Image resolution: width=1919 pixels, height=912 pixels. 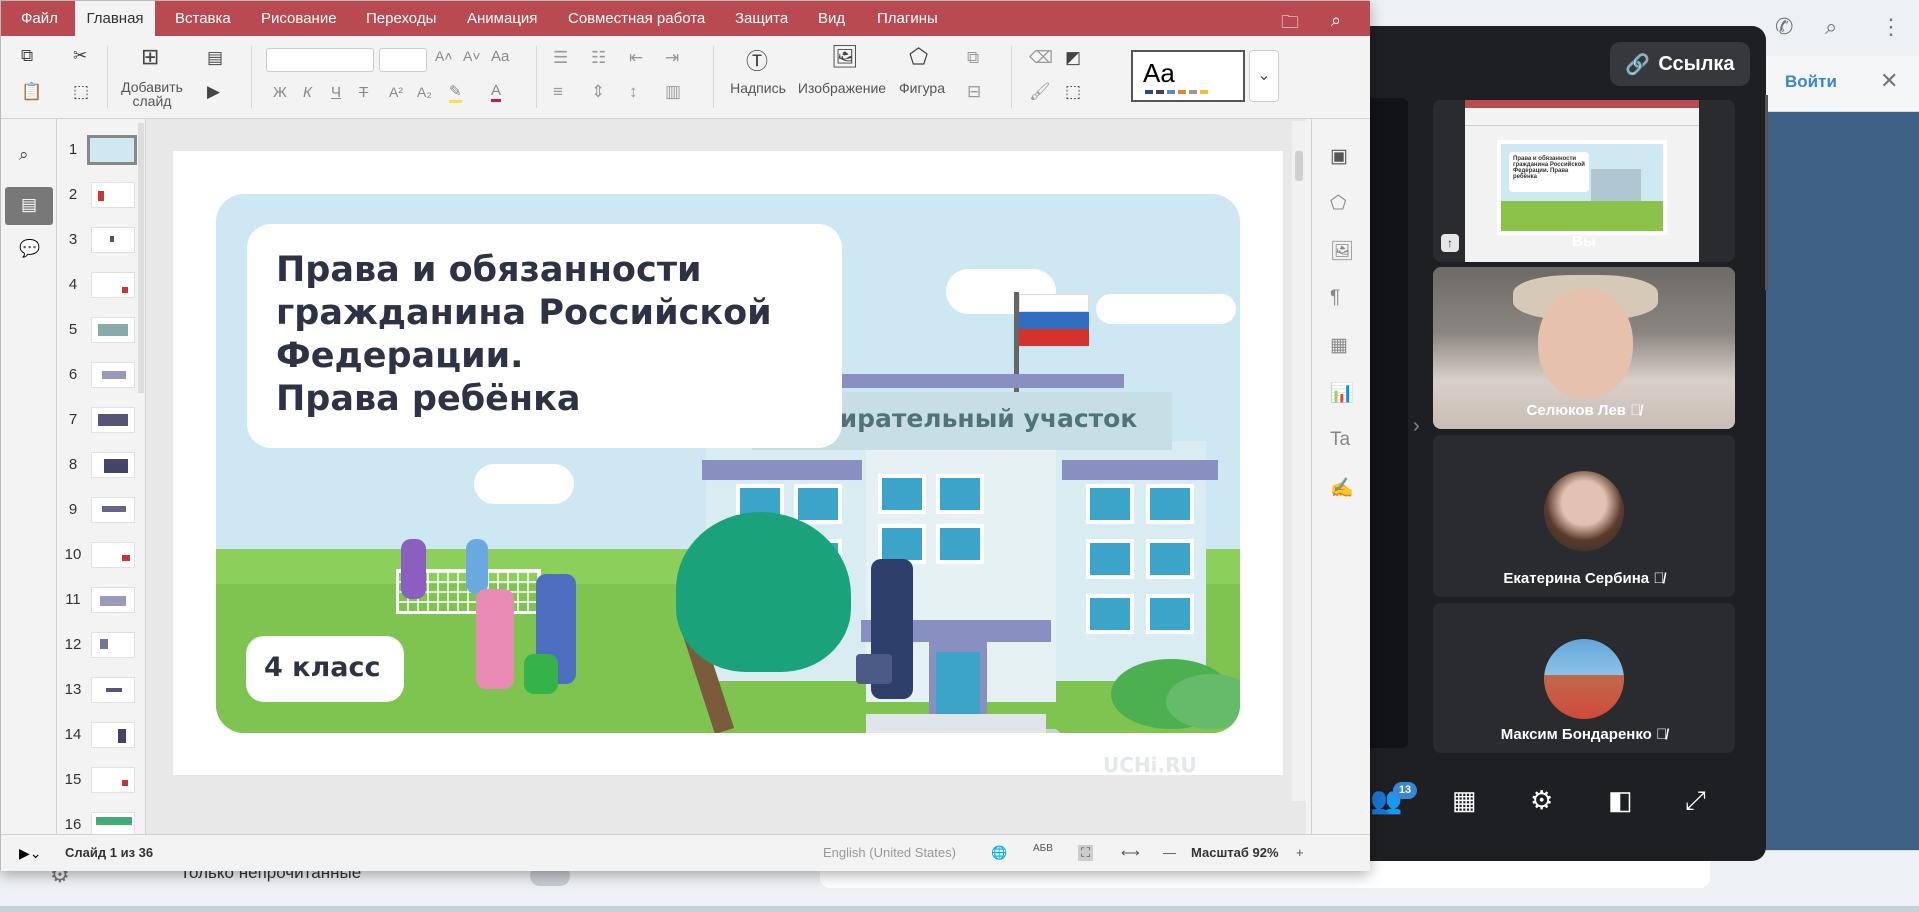 What do you see at coordinates (396, 92) in the screenshot?
I see `superscript-icon: A²` at bounding box center [396, 92].